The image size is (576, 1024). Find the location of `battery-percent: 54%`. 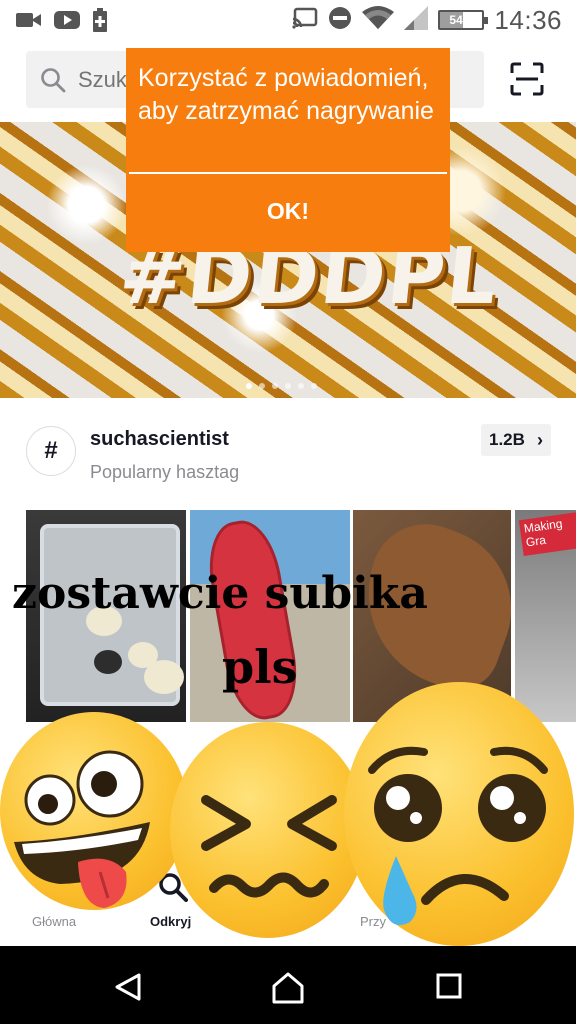

battery-percent: 54% is located at coordinates (461, 20).